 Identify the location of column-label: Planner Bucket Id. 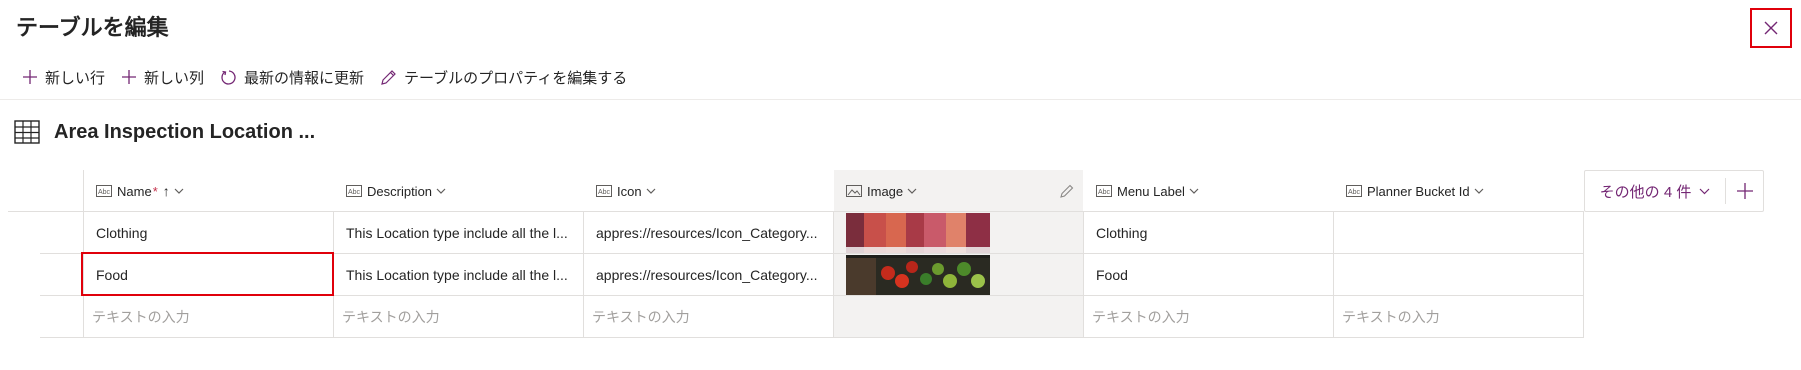
(1418, 191).